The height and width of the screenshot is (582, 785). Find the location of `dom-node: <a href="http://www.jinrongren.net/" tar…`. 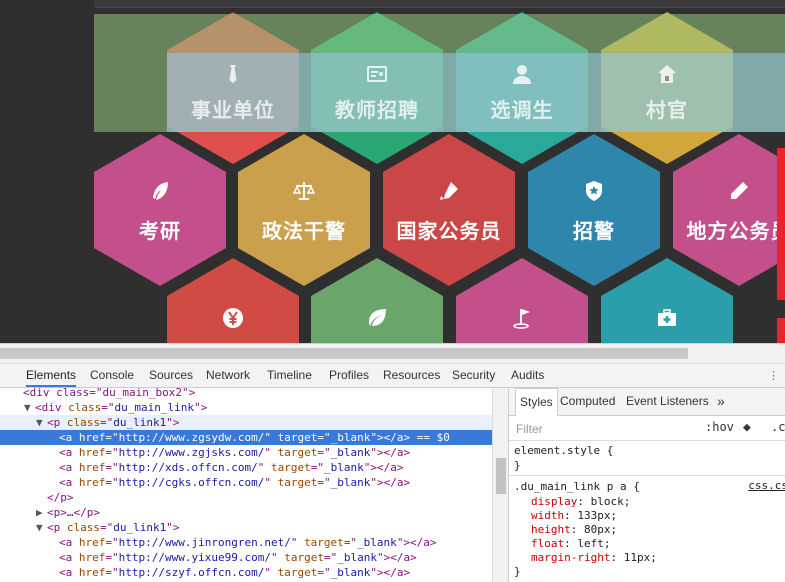

dom-node: <a href="http://www.jinrongren.net/" tar… is located at coordinates (246, 542).